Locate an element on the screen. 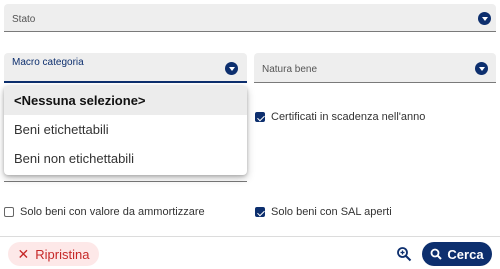  reset-button: ✕ Ripristina is located at coordinates (53, 254).